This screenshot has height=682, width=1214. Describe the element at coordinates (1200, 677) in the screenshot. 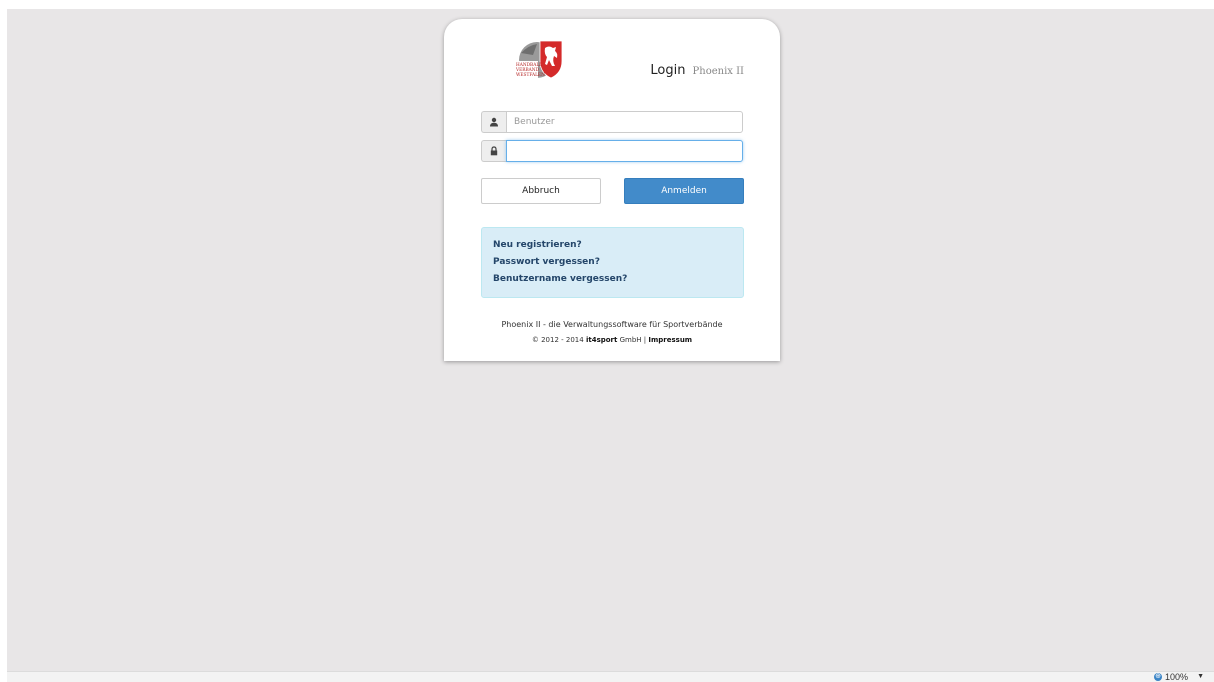

I see `chevron-down-icon: ▼` at that location.